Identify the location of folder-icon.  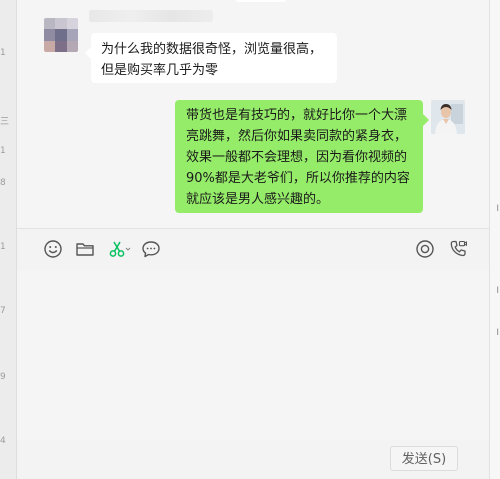
(85, 249).